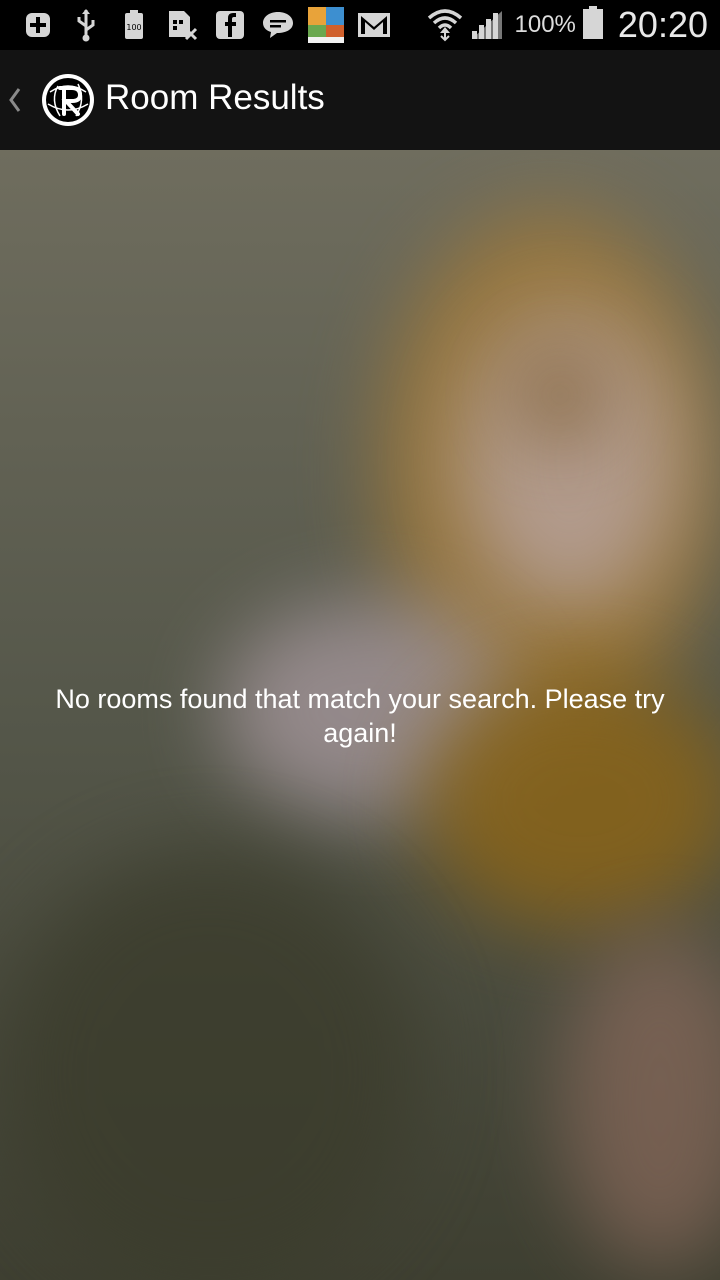 The height and width of the screenshot is (1280, 720). I want to click on up-navigation-button, so click(50, 100).